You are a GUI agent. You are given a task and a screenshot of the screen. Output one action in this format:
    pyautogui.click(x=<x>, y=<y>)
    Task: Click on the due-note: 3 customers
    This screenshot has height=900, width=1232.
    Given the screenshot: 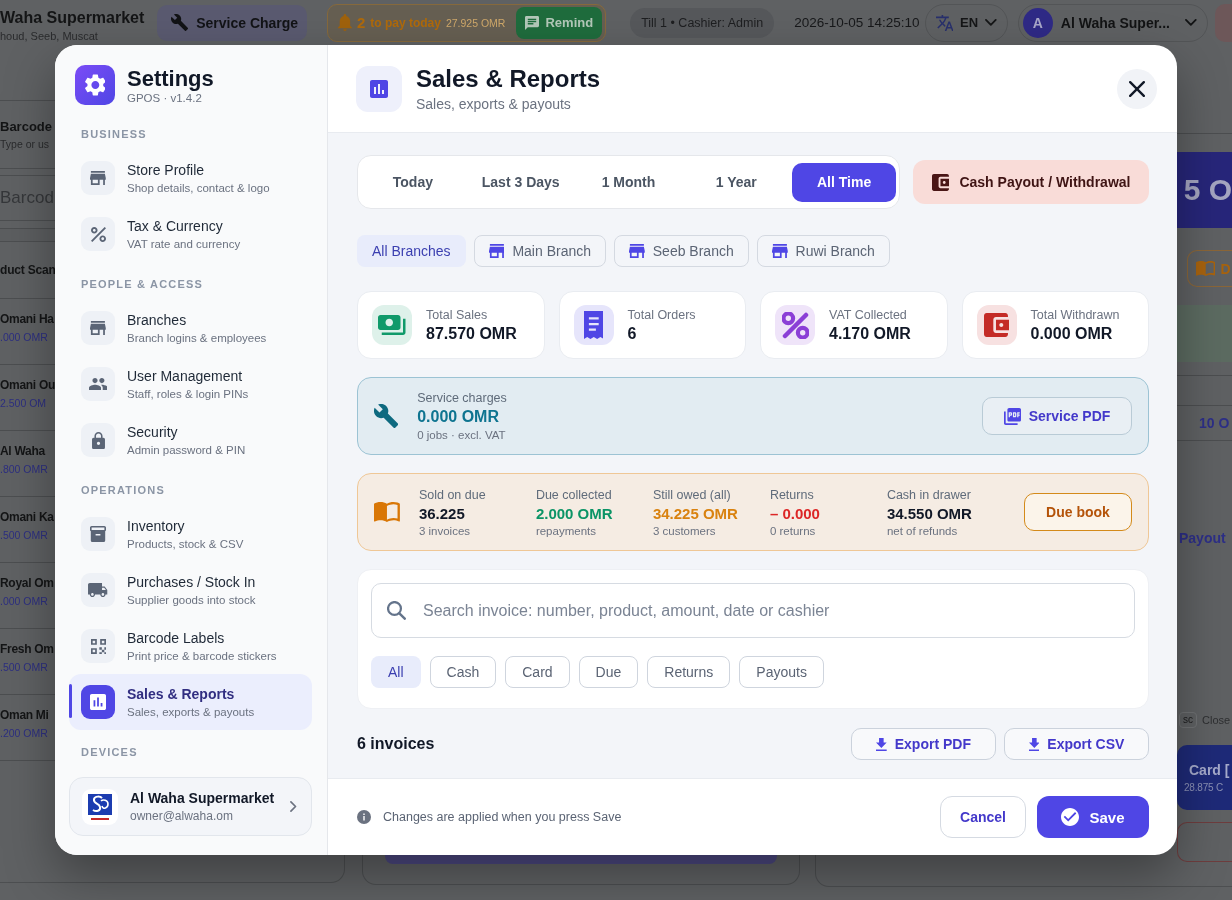 What is the action you would take?
    pyautogui.click(x=684, y=530)
    